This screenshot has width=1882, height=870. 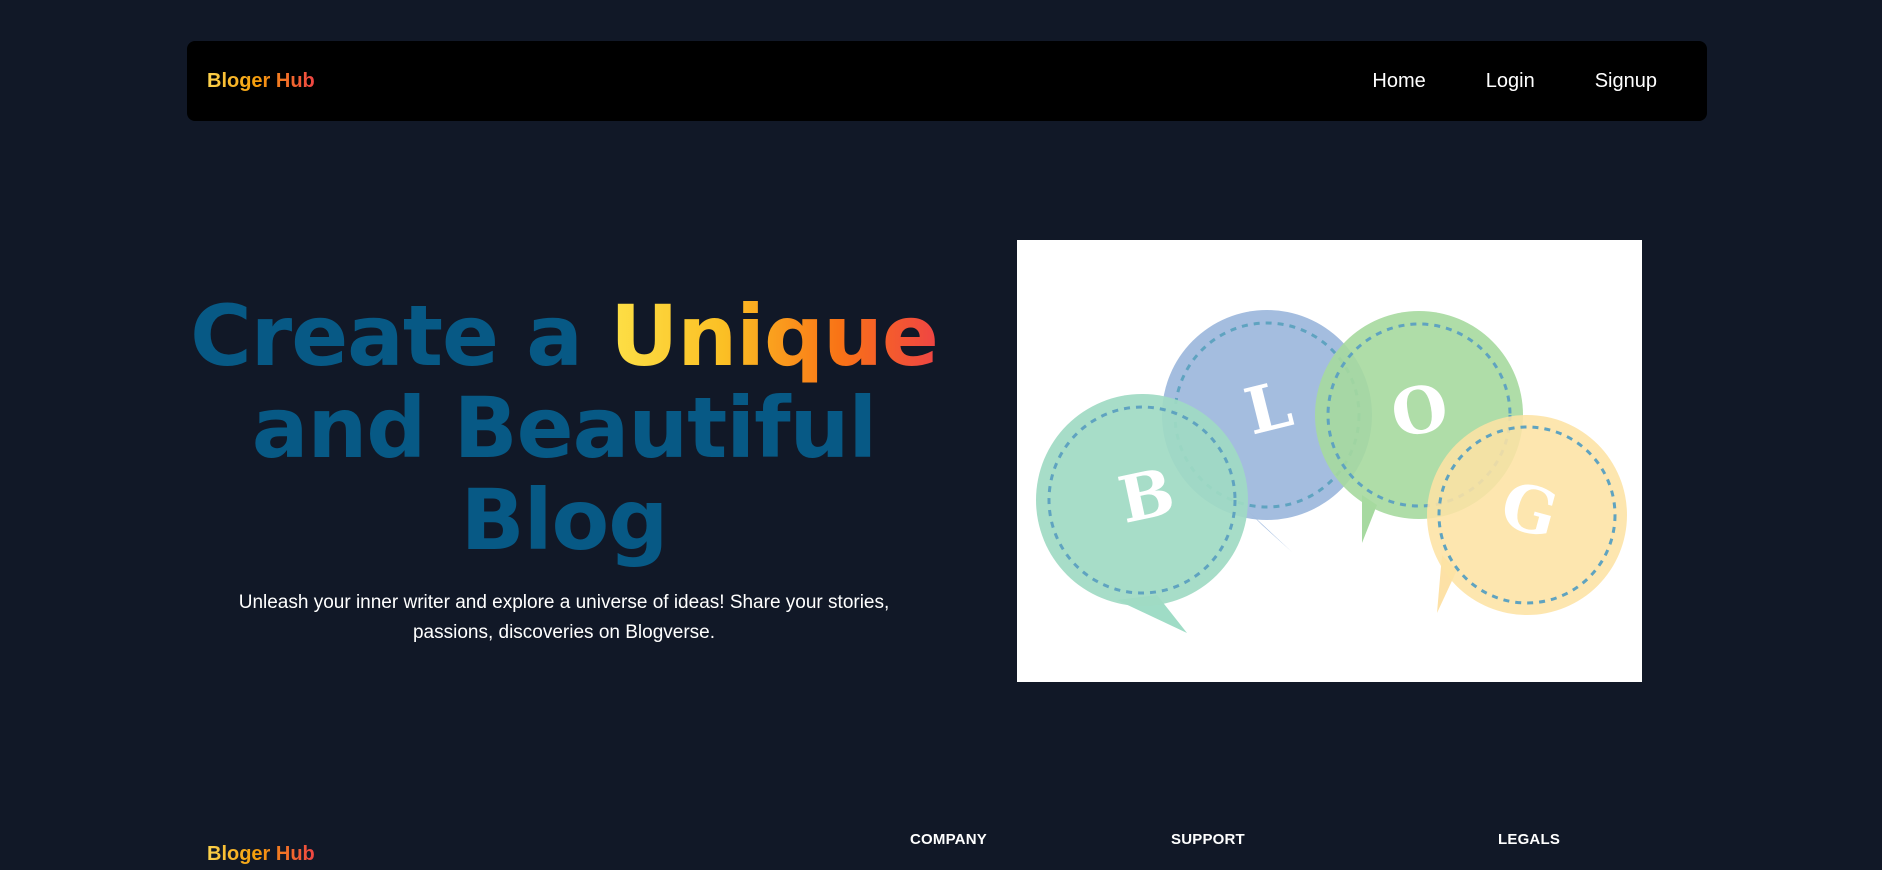 What do you see at coordinates (1510, 81) in the screenshot?
I see `nav-login-link: Login` at bounding box center [1510, 81].